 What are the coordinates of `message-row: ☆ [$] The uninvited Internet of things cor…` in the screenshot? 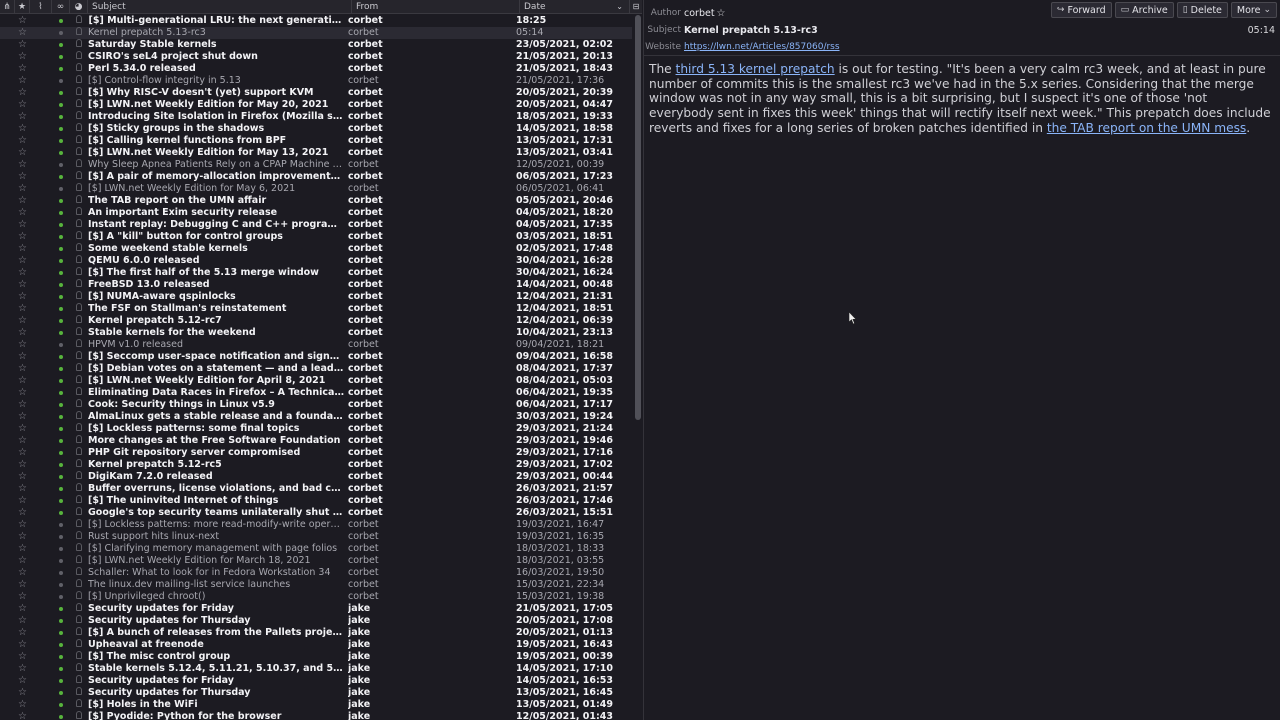 It's located at (316, 501).